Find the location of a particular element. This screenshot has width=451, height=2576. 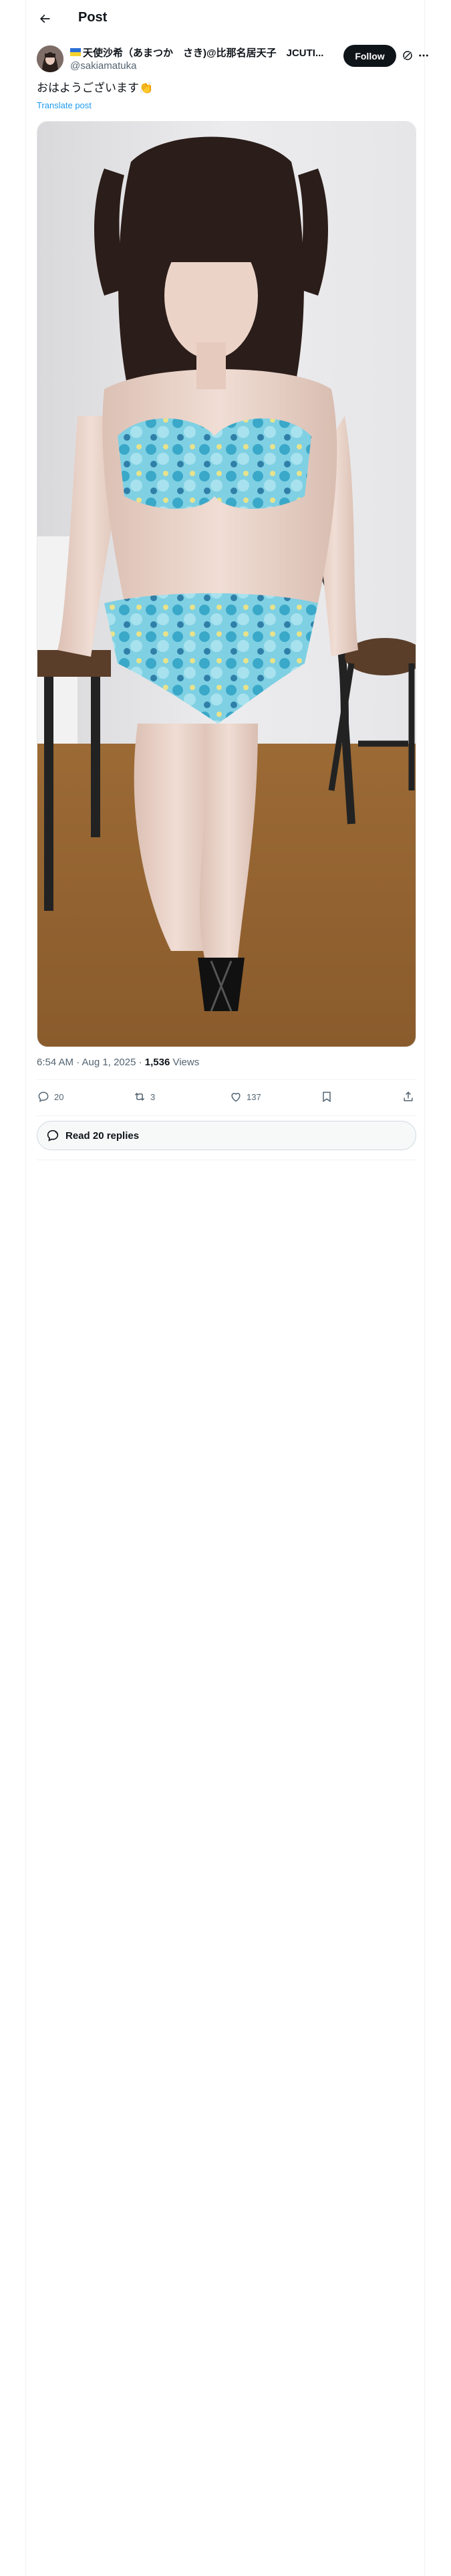

views-count: 1,536 is located at coordinates (157, 1062).